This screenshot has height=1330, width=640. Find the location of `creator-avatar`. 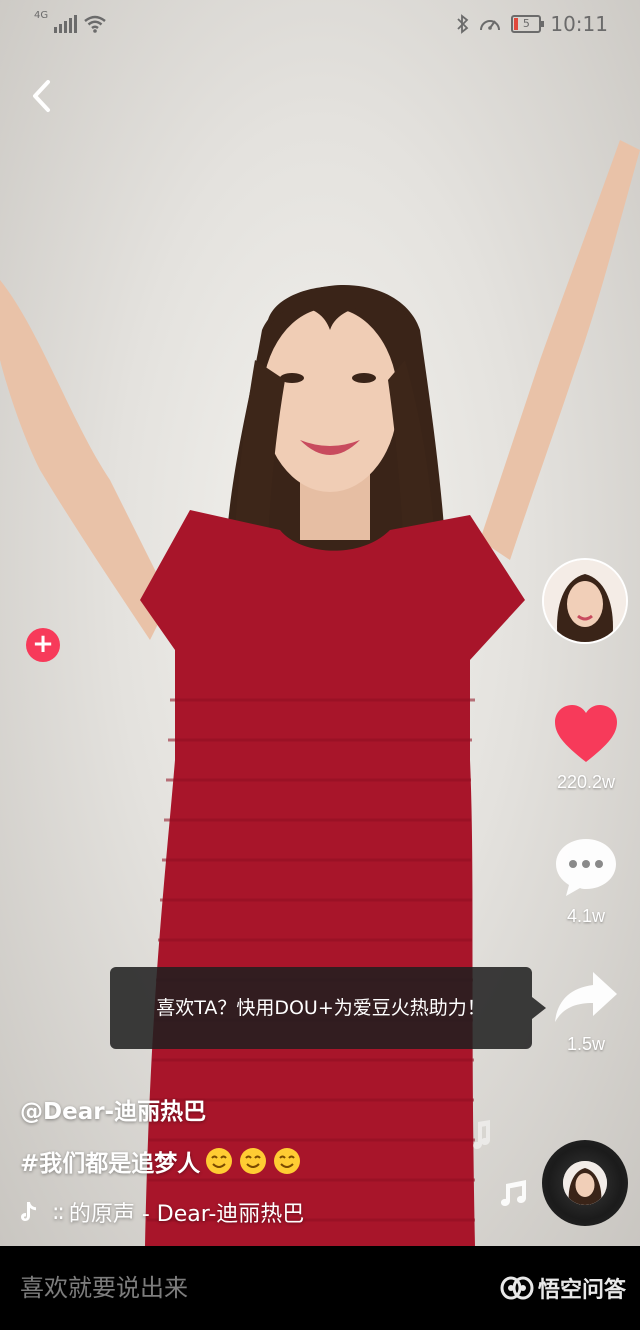

creator-avatar is located at coordinates (585, 601).